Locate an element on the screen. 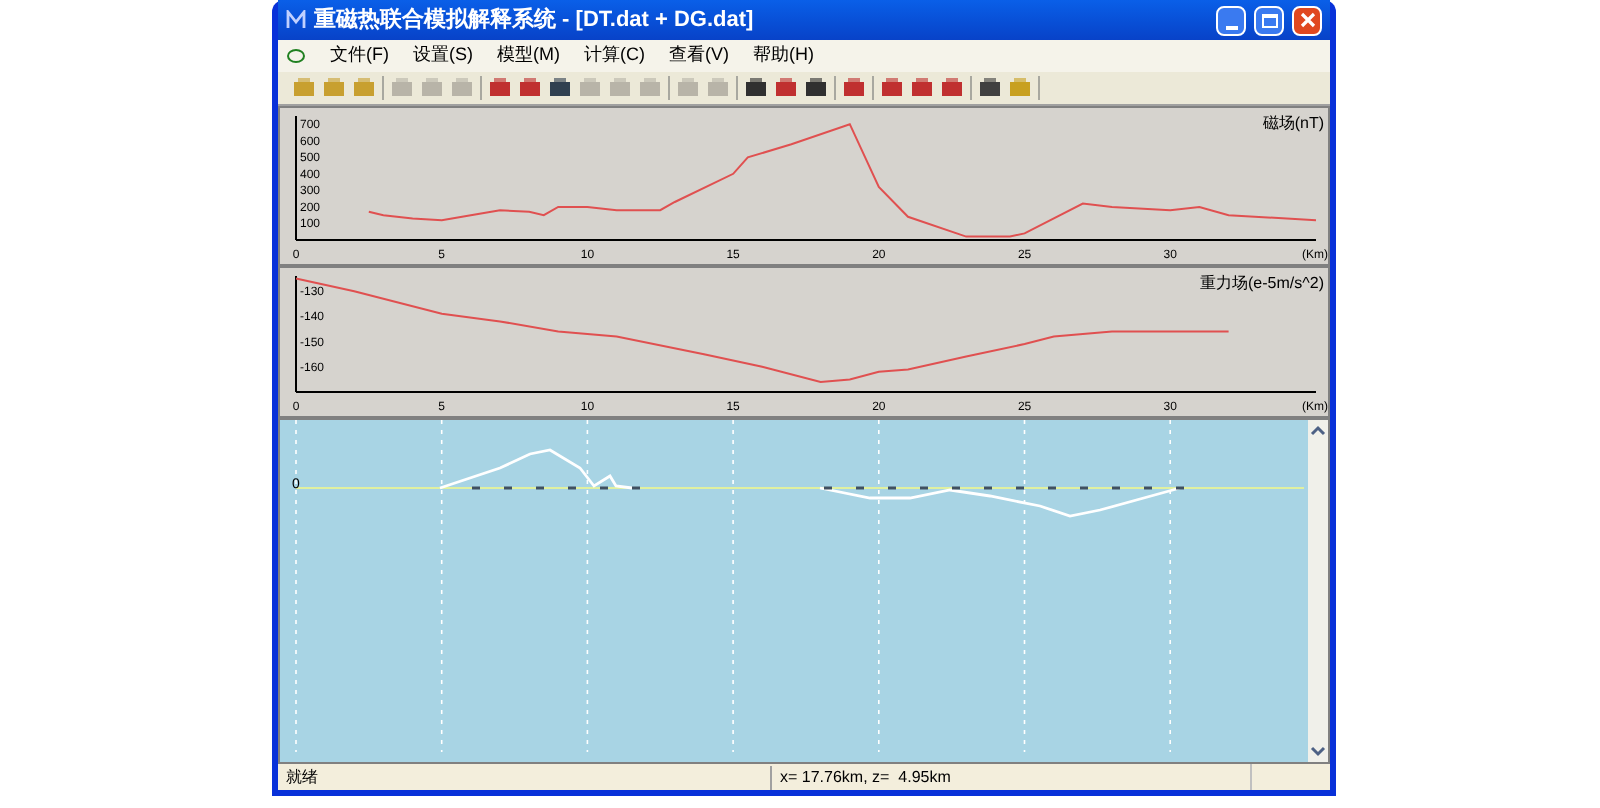  scroll-down-icon is located at coordinates (1318, 752).